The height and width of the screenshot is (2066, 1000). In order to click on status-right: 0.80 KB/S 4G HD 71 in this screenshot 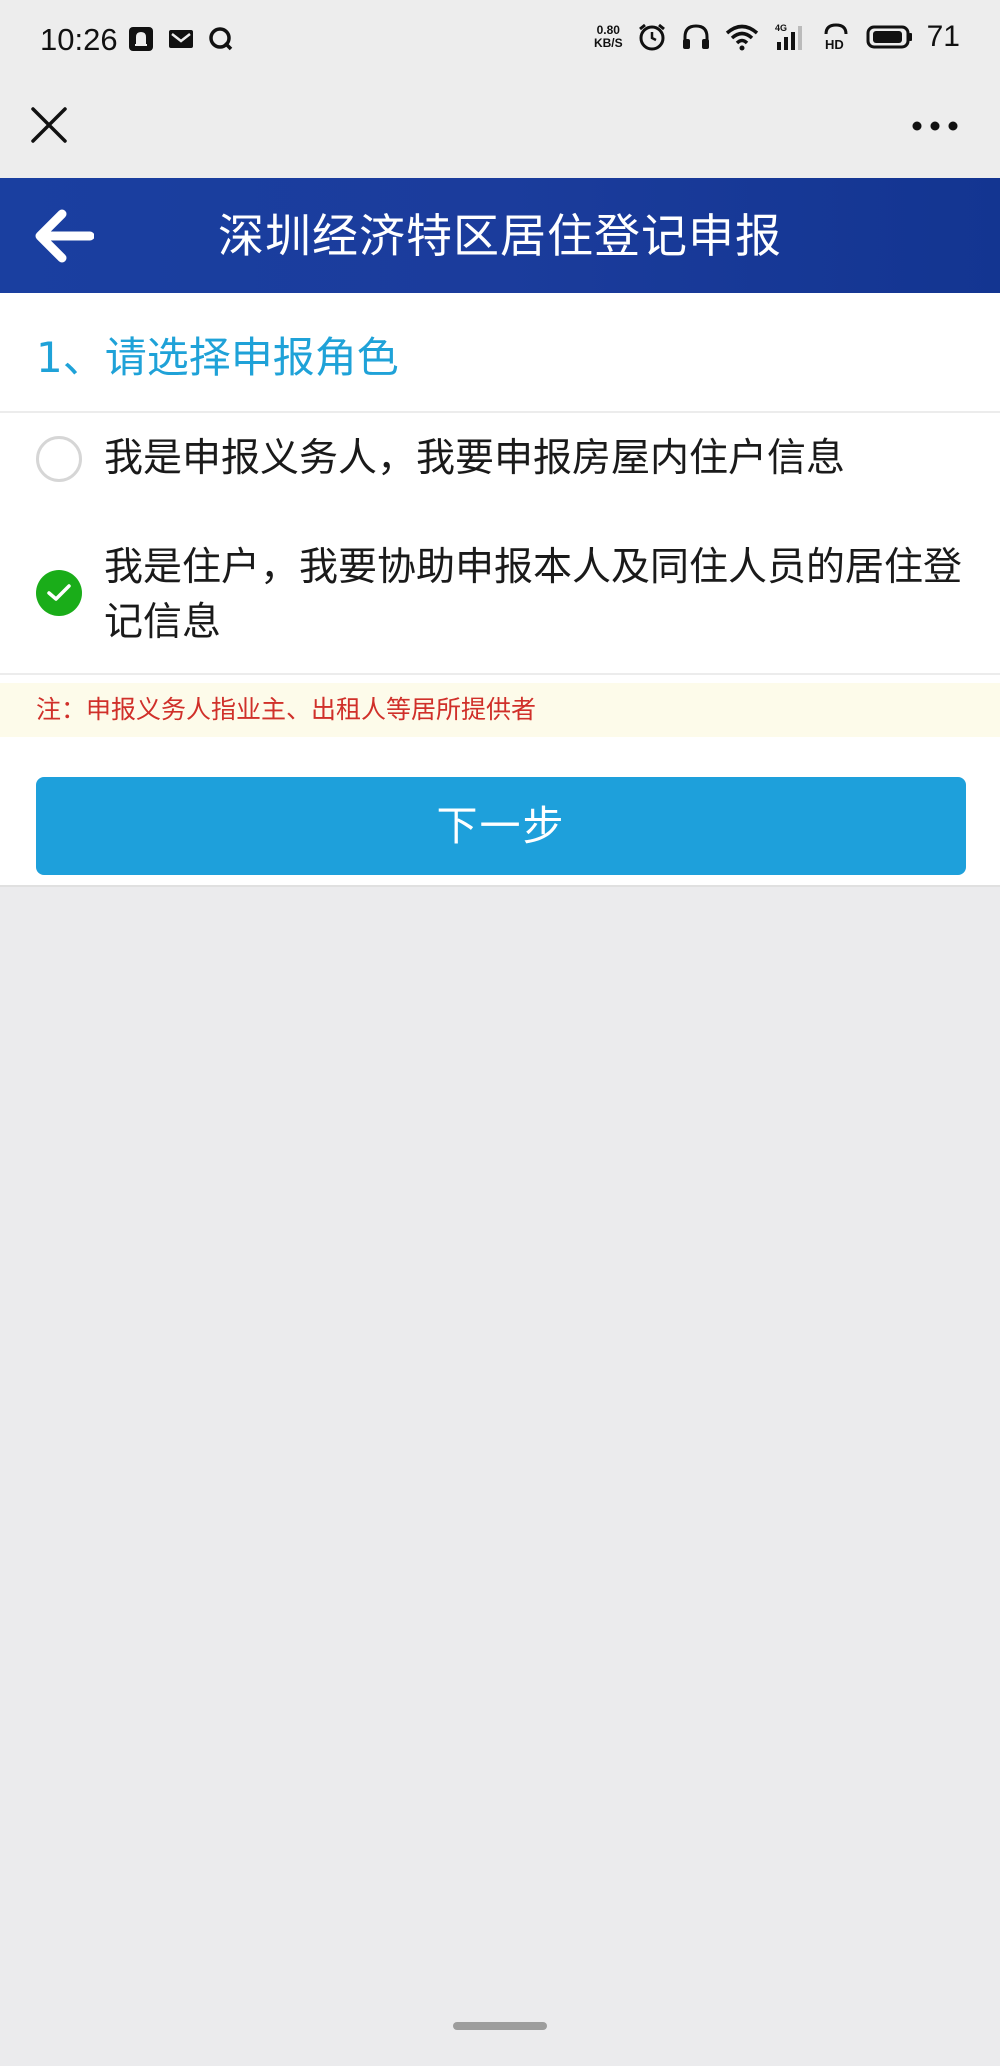, I will do `click(777, 37)`.